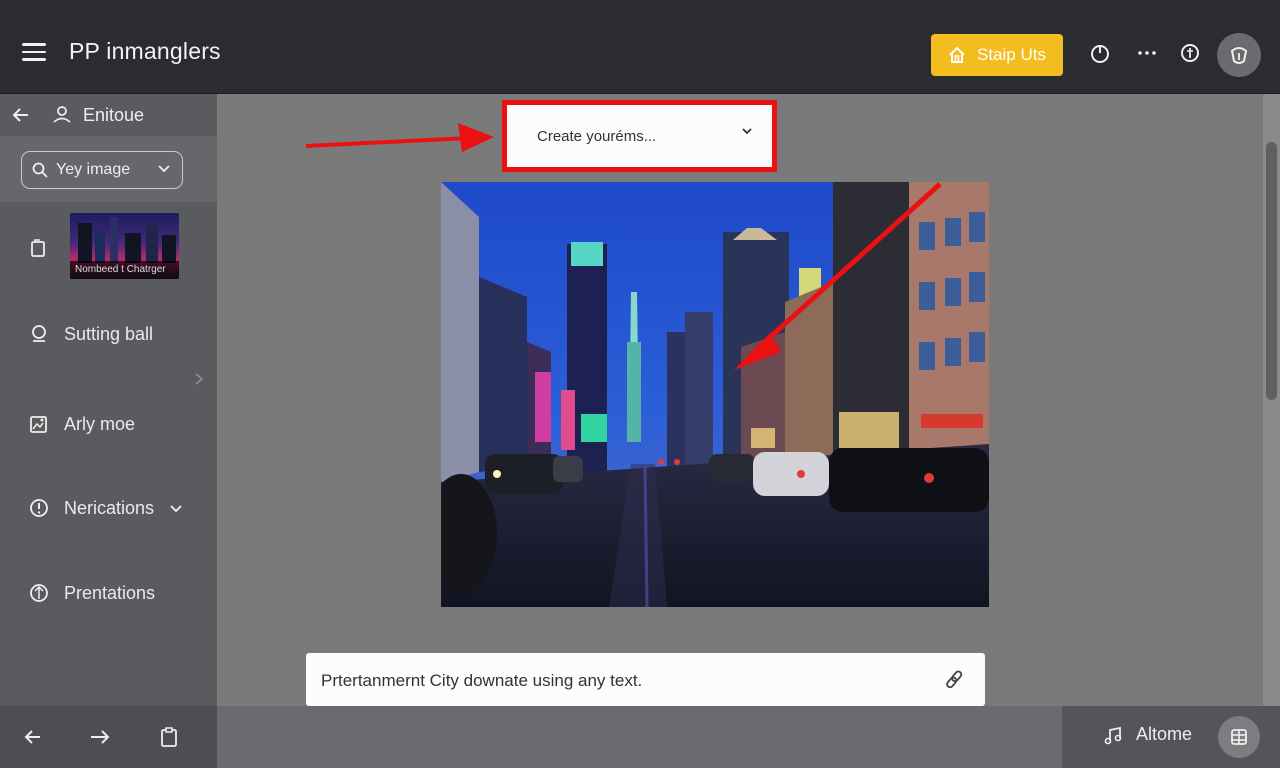 Image resolution: width=1280 pixels, height=768 pixels. What do you see at coordinates (1113, 735) in the screenshot?
I see `music-icon` at bounding box center [1113, 735].